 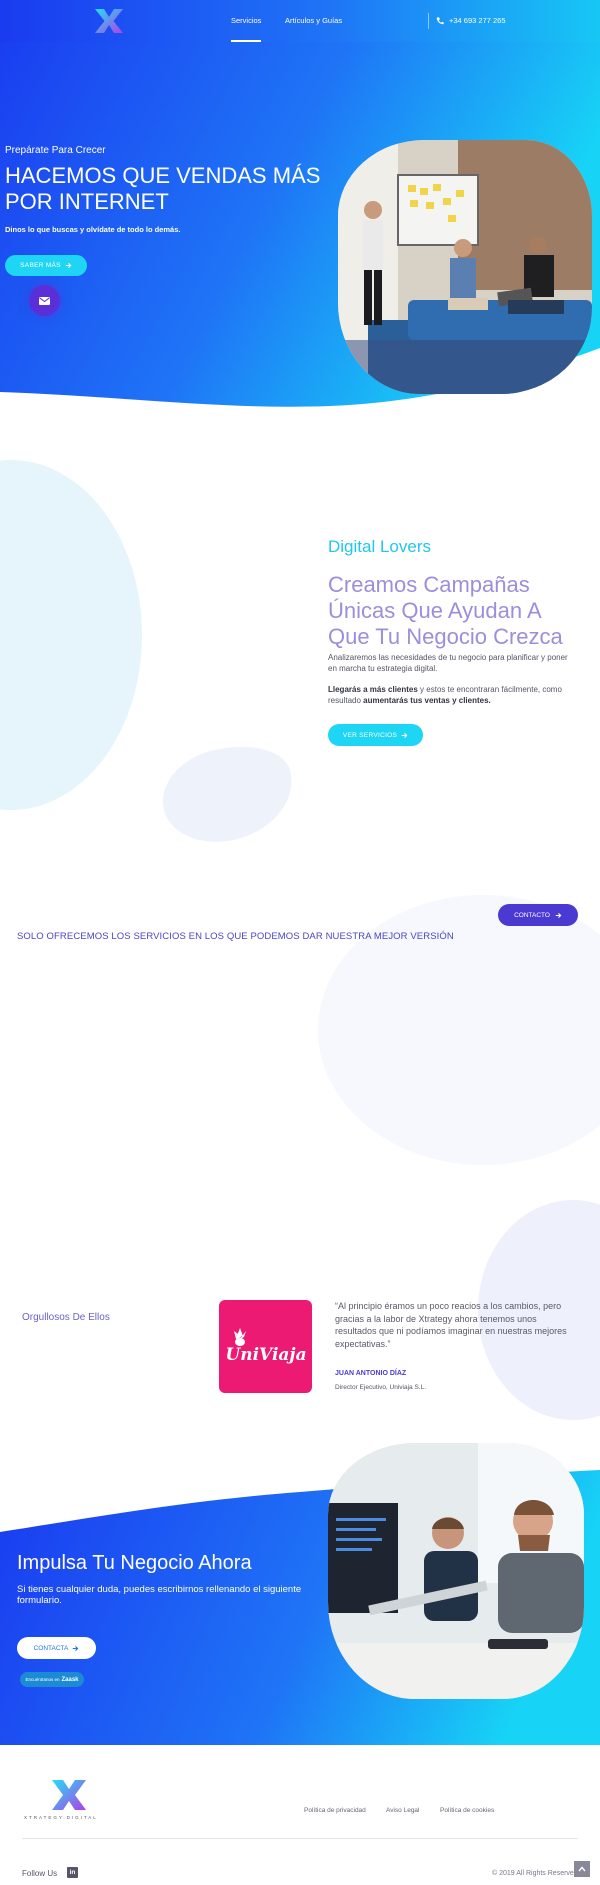 What do you see at coordinates (61, 1817) in the screenshot?
I see `footer-brand-name: XTRATEGY.DIGITAL` at bounding box center [61, 1817].